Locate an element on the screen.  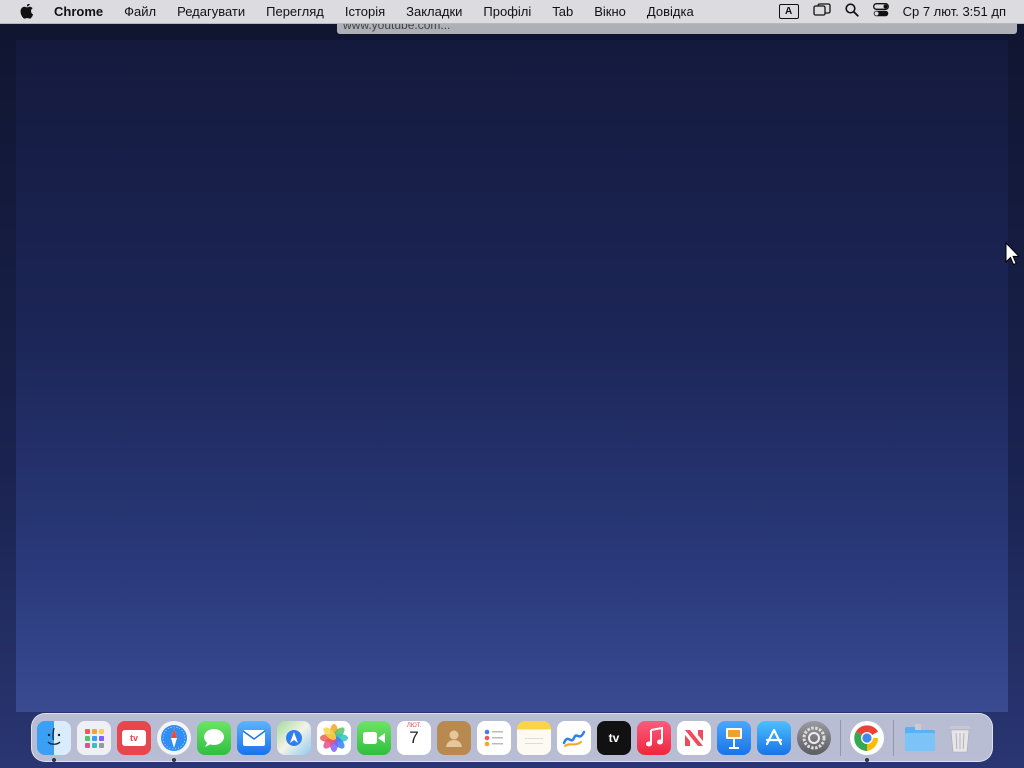
menu-edit: Редагувати is located at coordinates (211, 11).